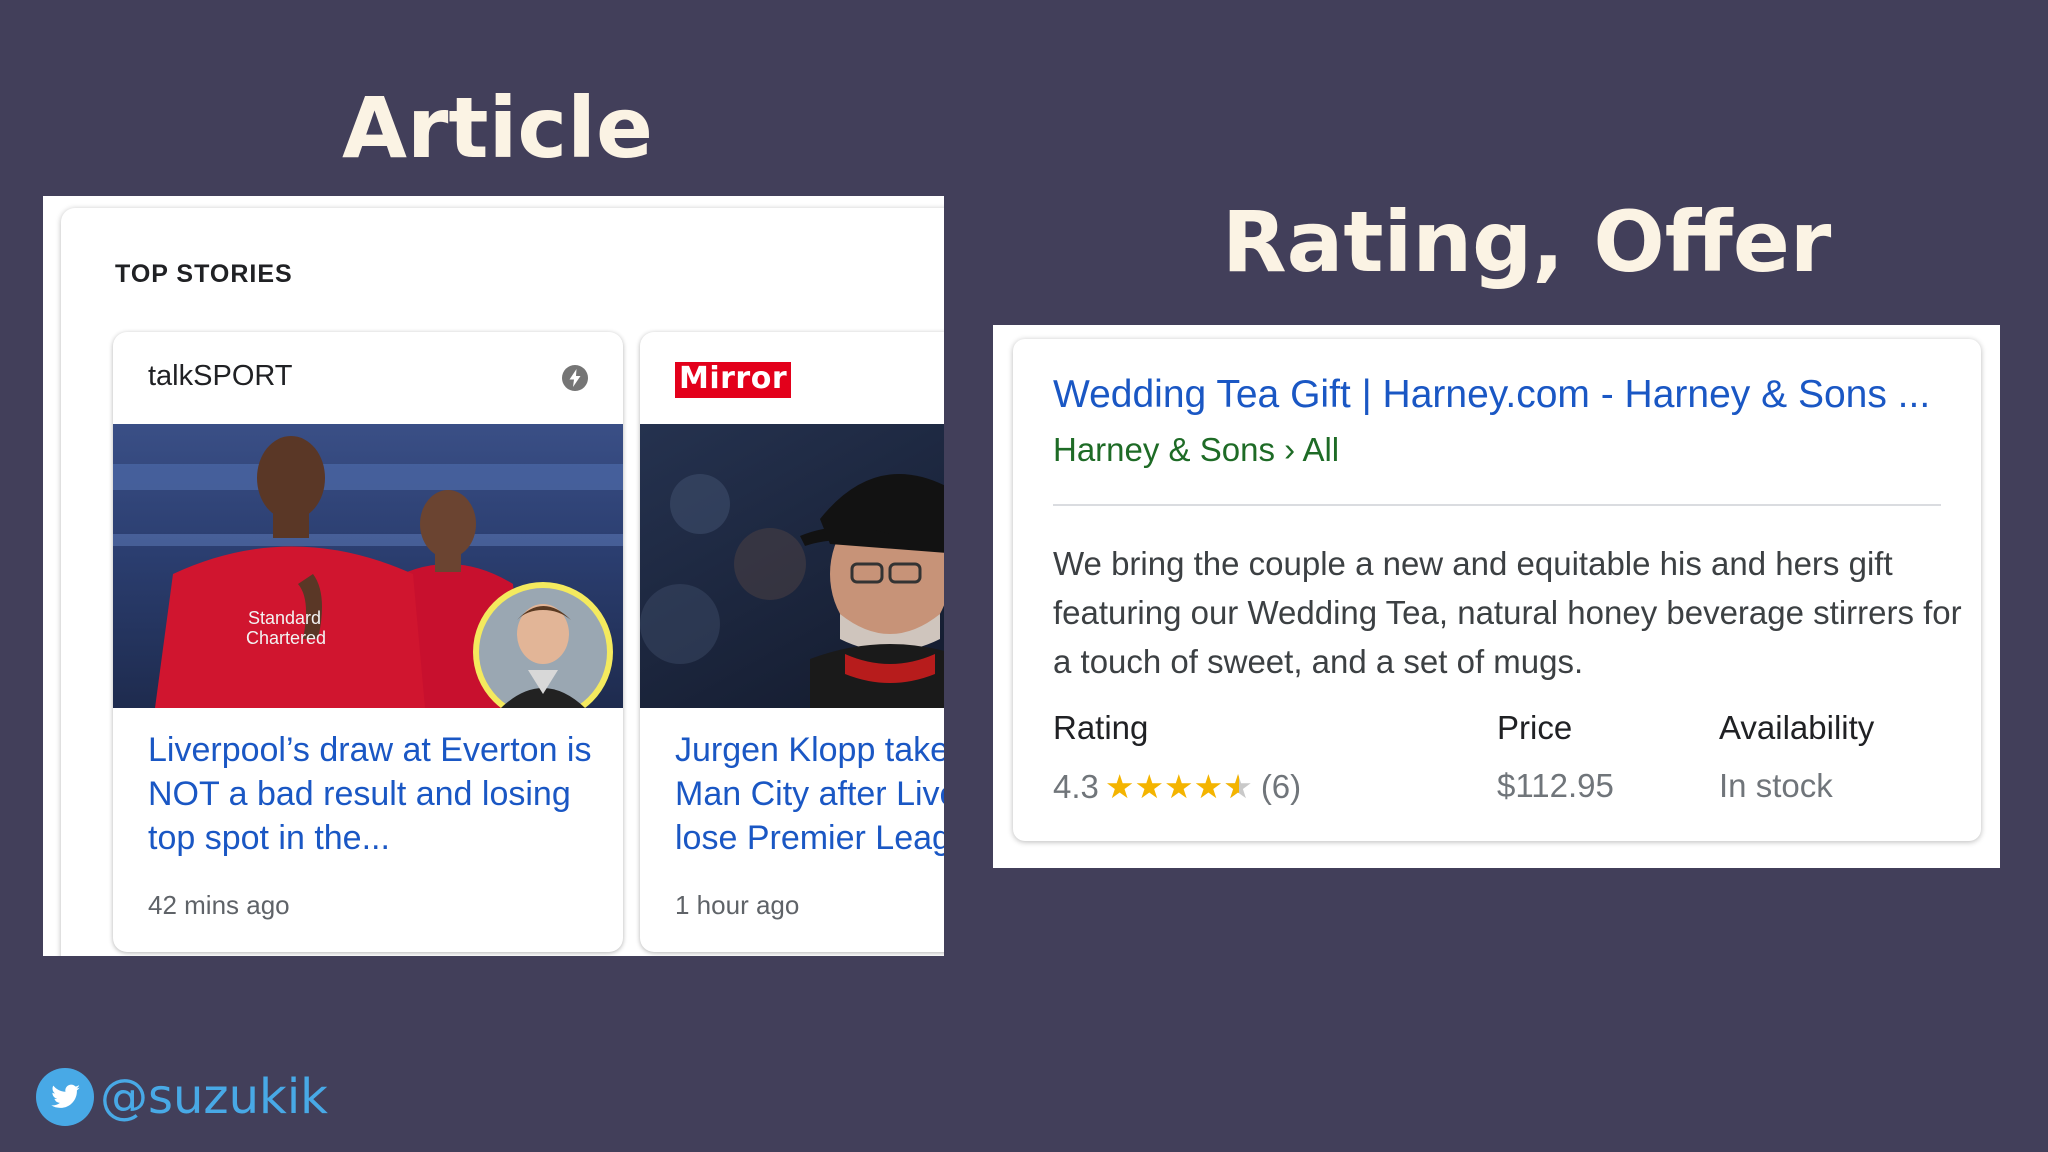 This screenshot has width=2048, height=1152. I want to click on twitter-handle: @suzukik, so click(182, 1097).